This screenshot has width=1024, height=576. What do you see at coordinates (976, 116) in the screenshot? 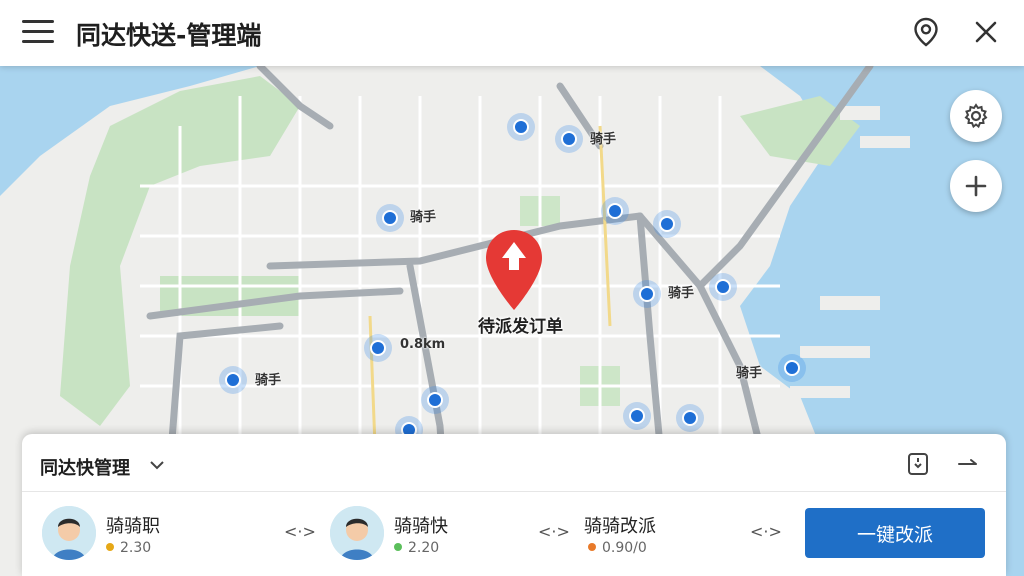
I see `settings-gear-icon` at bounding box center [976, 116].